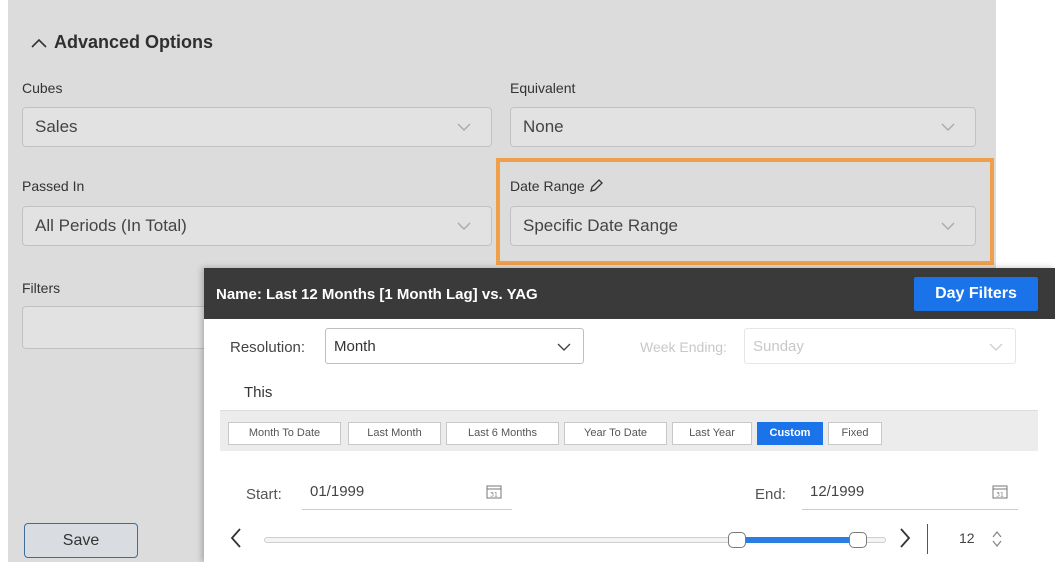 The width and height of the screenshot is (1055, 562). Describe the element at coordinates (56, 126) in the screenshot. I see `cubes-value: Sales` at that location.